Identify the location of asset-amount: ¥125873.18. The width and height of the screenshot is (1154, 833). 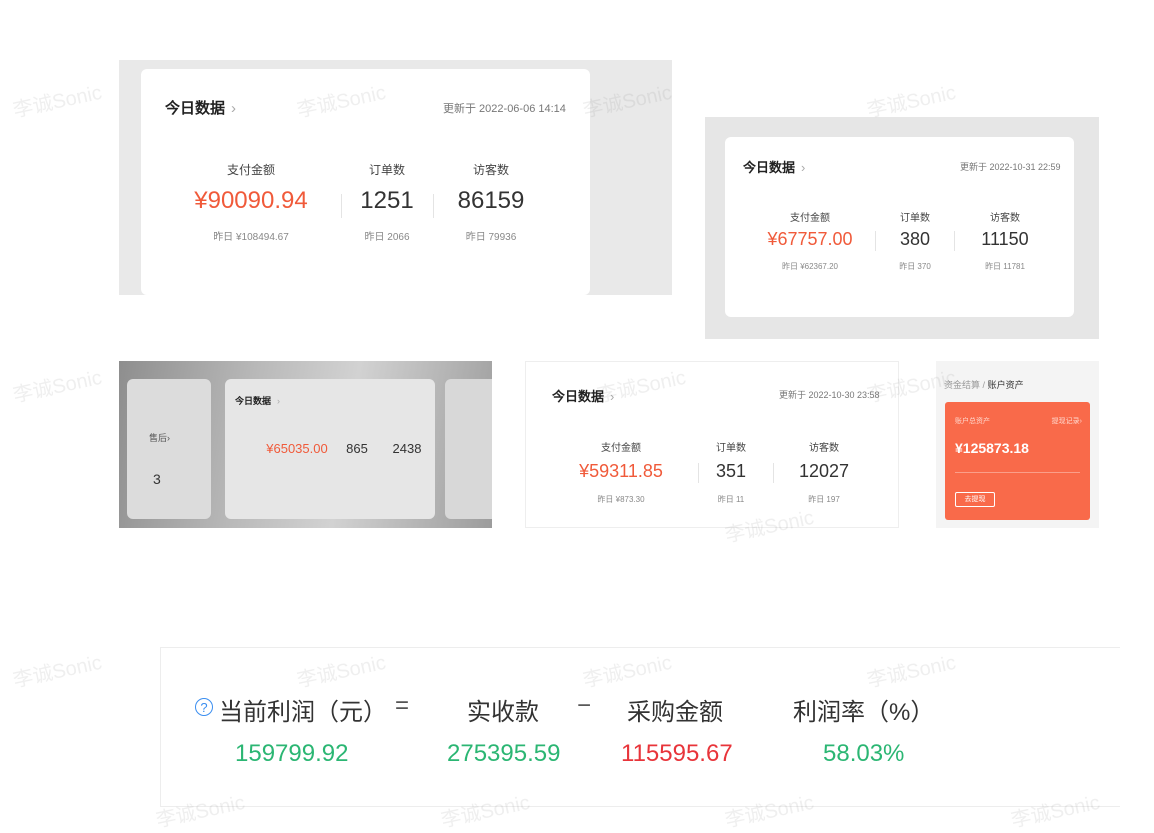
(992, 448).